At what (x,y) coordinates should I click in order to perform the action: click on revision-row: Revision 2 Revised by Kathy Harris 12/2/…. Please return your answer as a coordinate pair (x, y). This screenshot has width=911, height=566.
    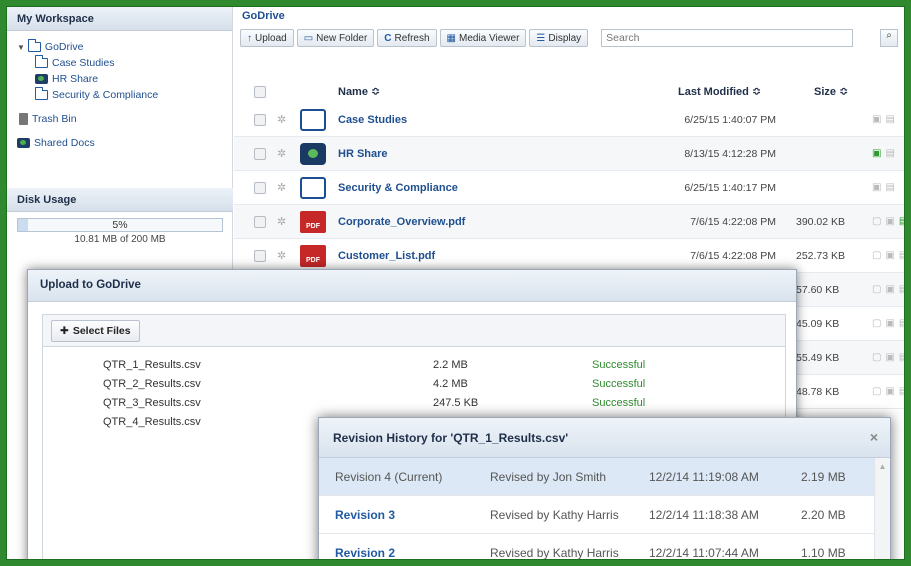
    Looking at the image, I should click on (596, 546).